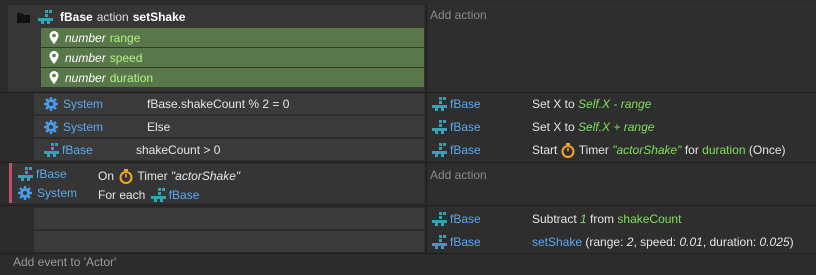  Describe the element at coordinates (232, 57) in the screenshot. I see `param-speed: number speed` at that location.